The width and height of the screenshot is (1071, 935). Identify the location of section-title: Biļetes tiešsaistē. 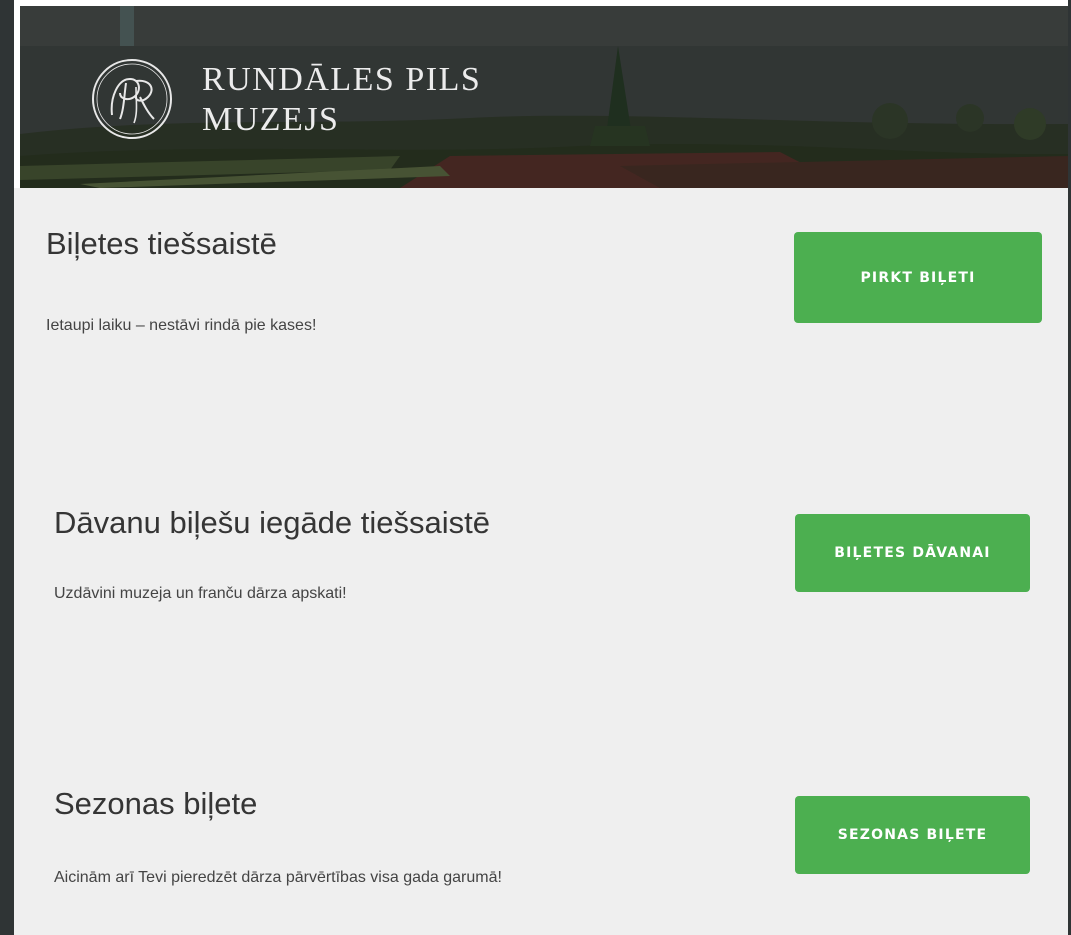
(161, 243).